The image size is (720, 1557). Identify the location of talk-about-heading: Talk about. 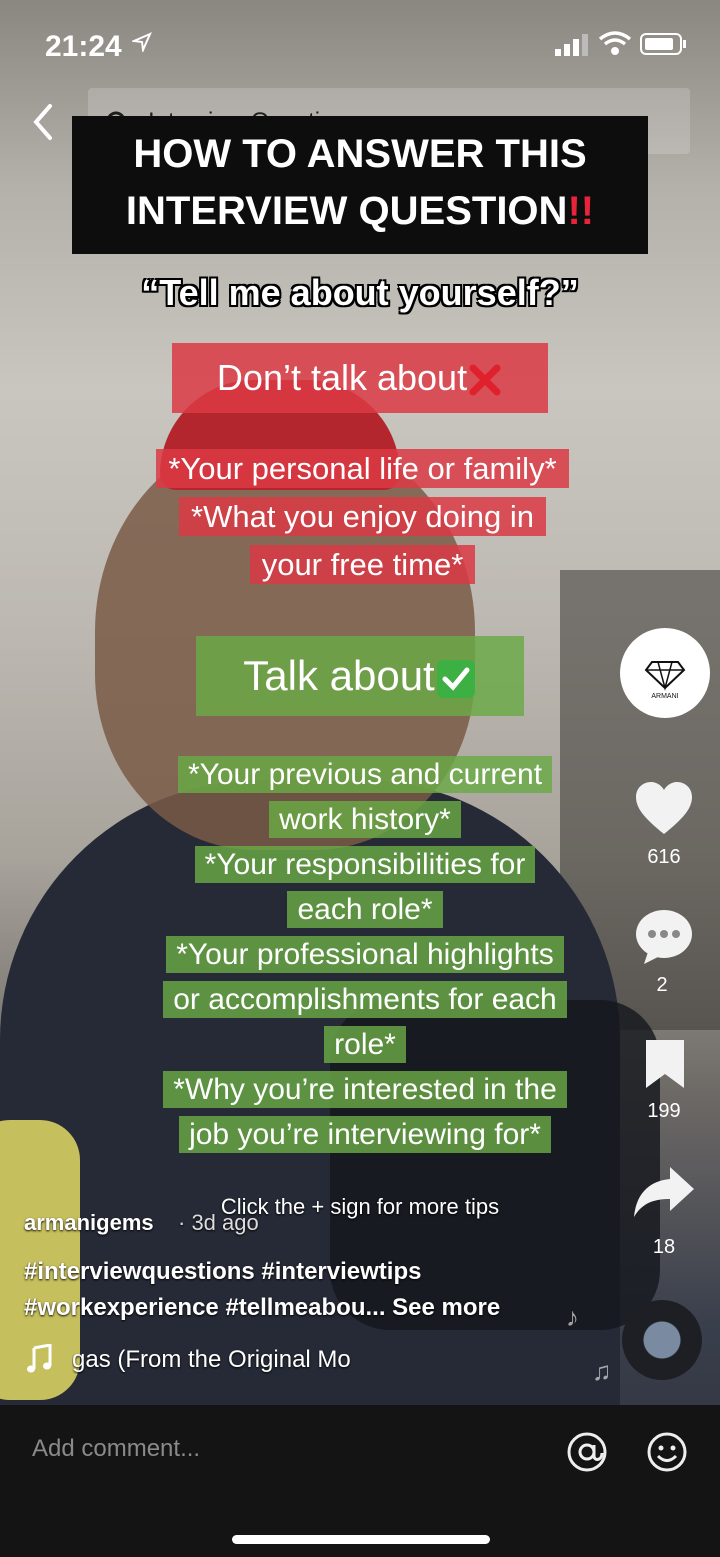
(360, 676).